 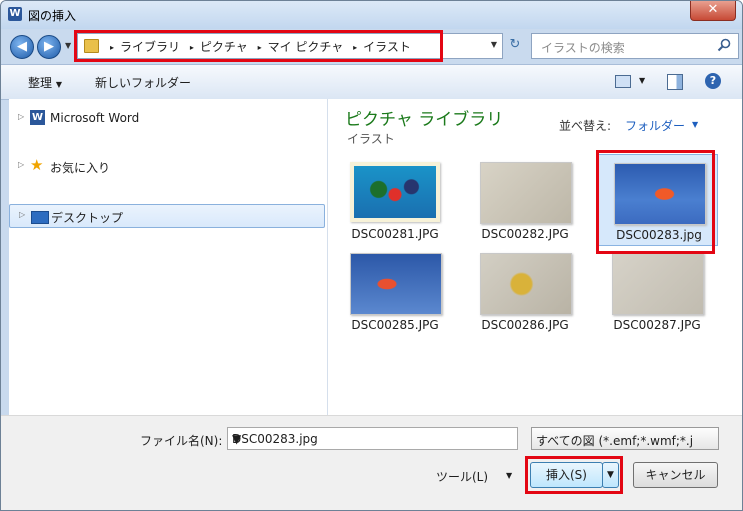 I want to click on nav-item-favorites: ▷ ★ お気に入り, so click(x=167, y=167).